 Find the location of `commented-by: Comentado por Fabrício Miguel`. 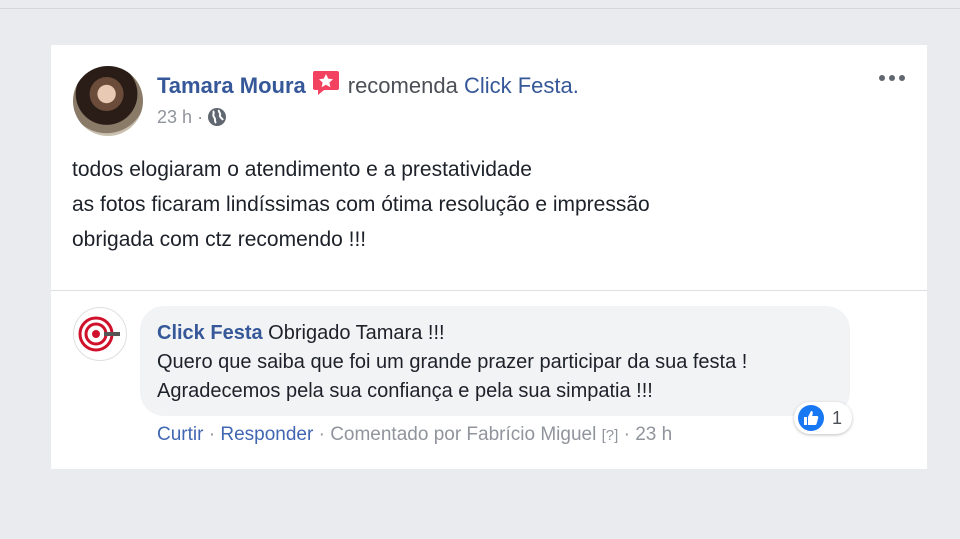

commented-by: Comentado por Fabrício Miguel is located at coordinates (463, 434).